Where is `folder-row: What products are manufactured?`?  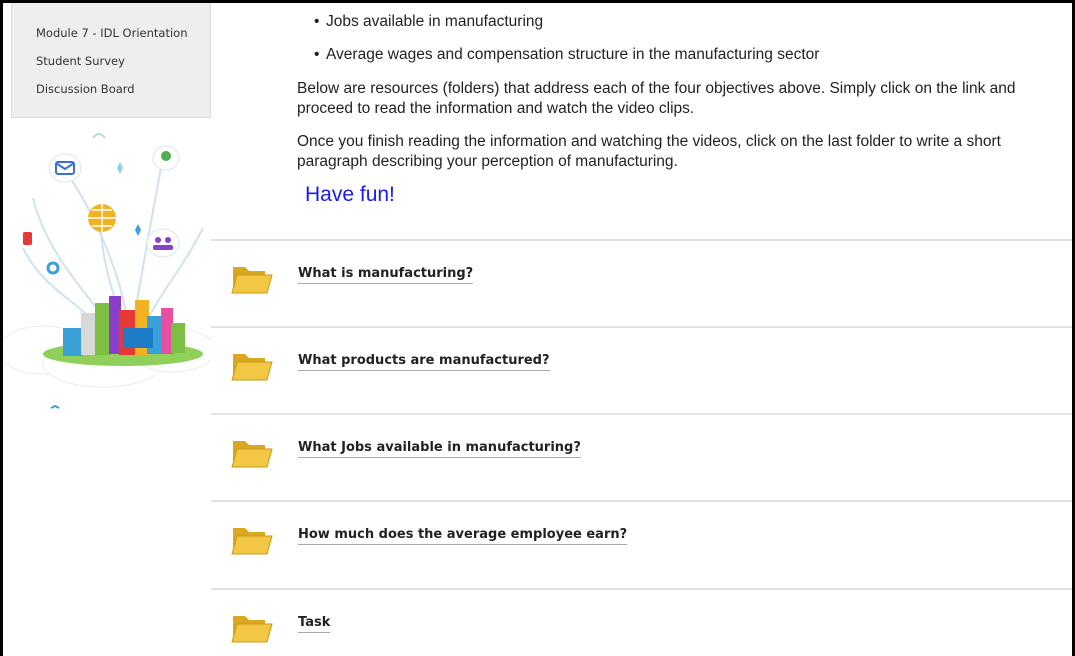
folder-row: What products are manufactured? is located at coordinates (641, 369).